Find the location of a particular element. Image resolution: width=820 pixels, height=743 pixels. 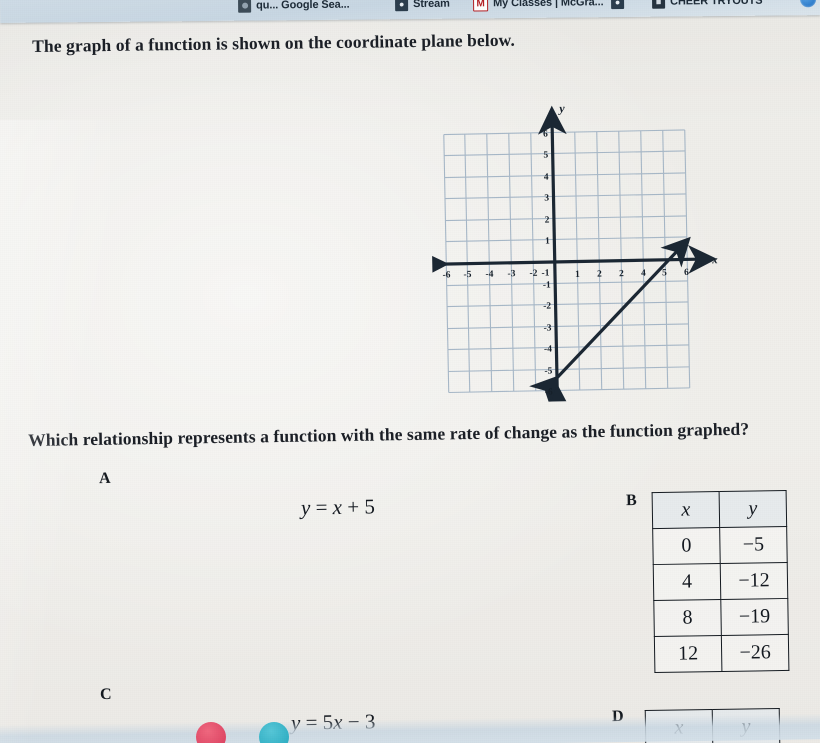

table-cell-y: −5 is located at coordinates (753, 545).